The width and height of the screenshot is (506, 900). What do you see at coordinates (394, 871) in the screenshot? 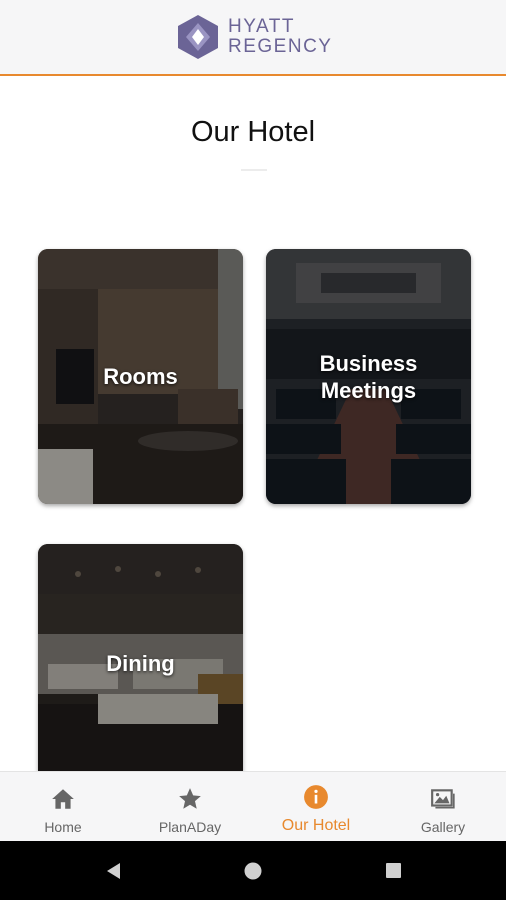
I see `recents-icon` at bounding box center [394, 871].